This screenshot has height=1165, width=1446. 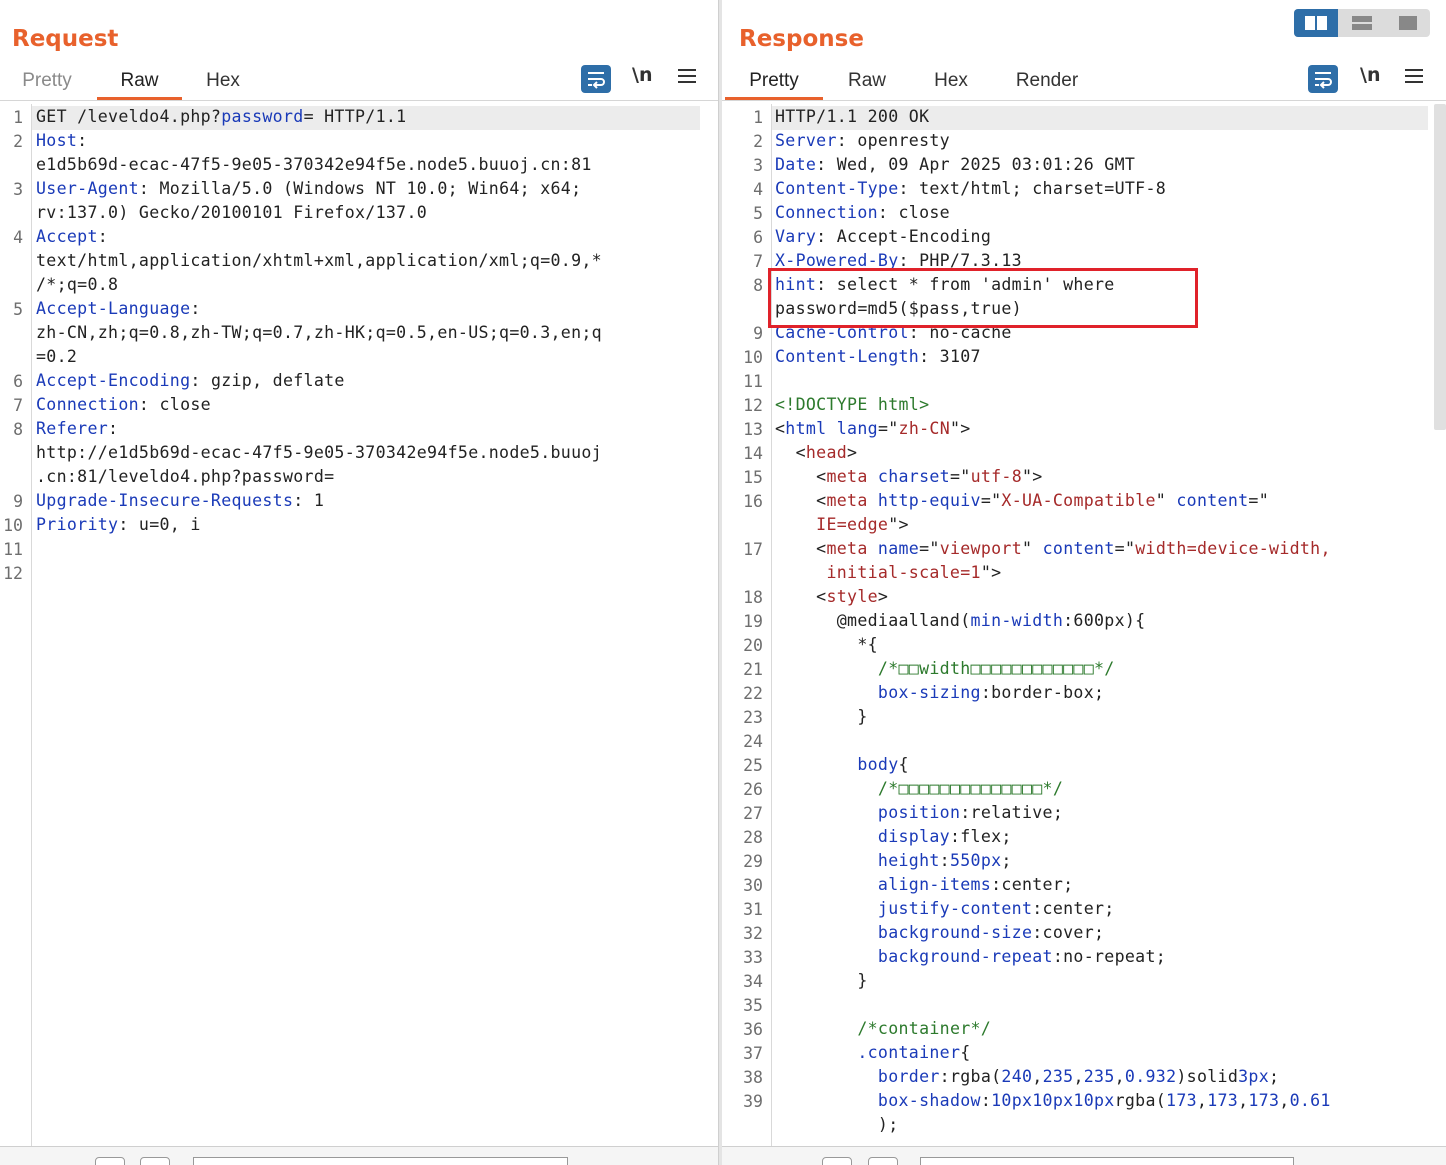 What do you see at coordinates (774, 81) in the screenshot?
I see `response-tab-pretty: Pretty` at bounding box center [774, 81].